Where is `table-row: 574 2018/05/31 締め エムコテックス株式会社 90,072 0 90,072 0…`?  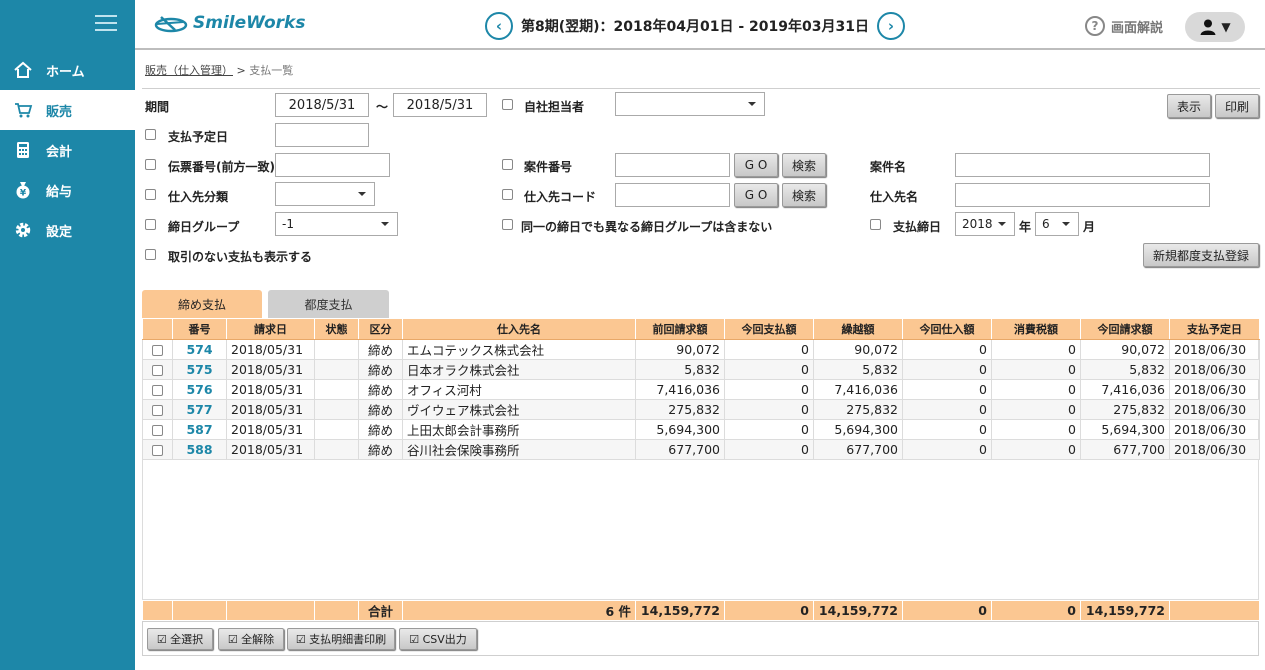
table-row: 574 2018/05/31 締め エムコテックス株式会社 90,072 0 90,072 0… is located at coordinates (701, 349).